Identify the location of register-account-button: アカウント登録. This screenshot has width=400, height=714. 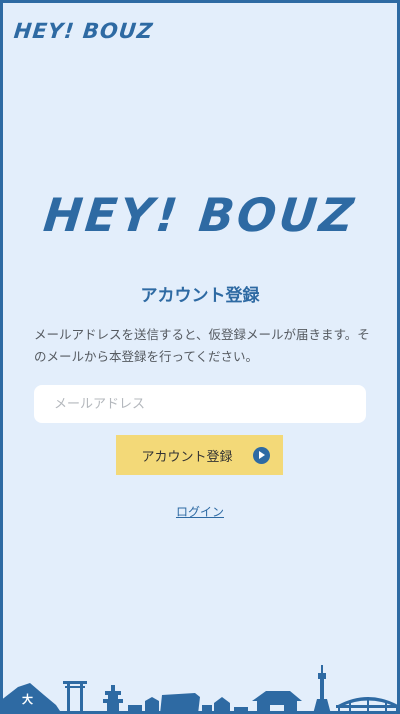
(199, 455).